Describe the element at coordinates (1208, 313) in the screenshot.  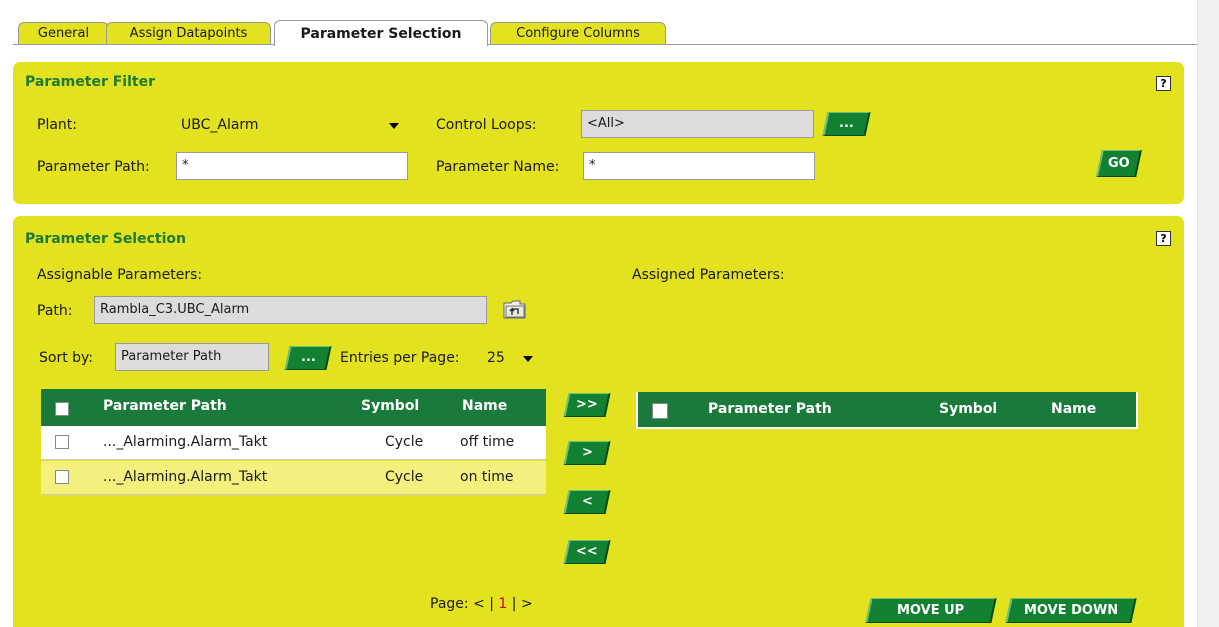
I see `scrollbar-track` at that location.